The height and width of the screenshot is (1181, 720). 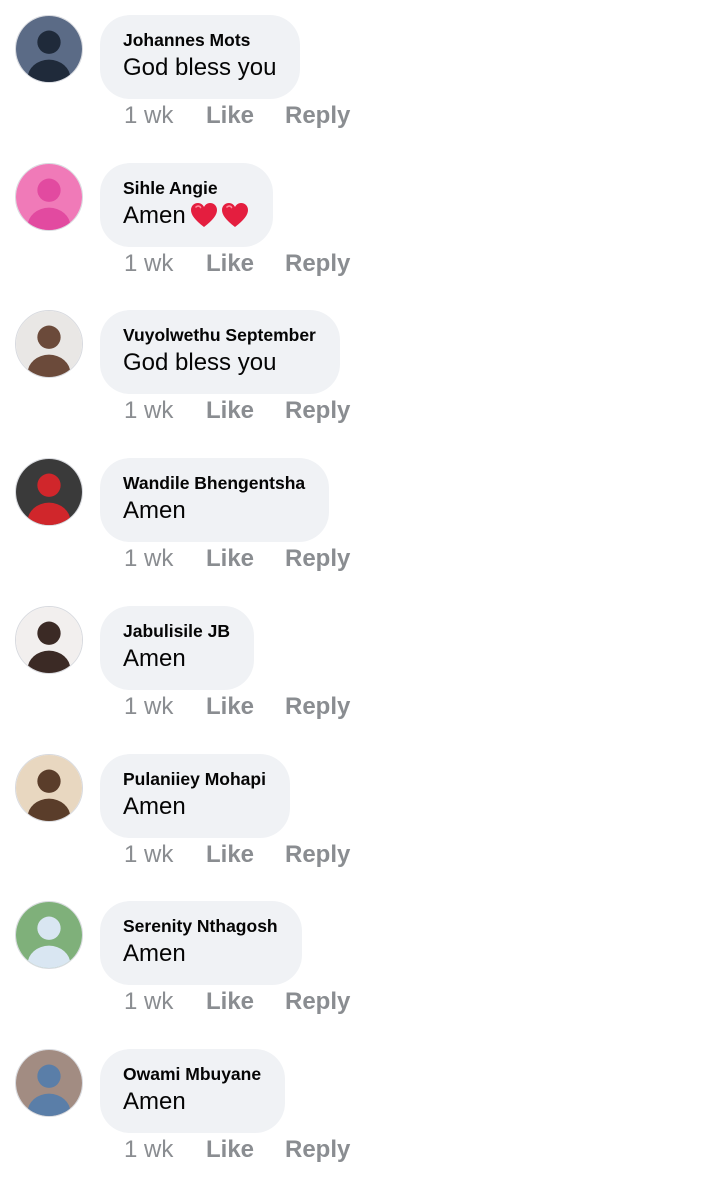 I want to click on comment-bubble: Owami Mbuyane Amen, so click(x=193, y=1090).